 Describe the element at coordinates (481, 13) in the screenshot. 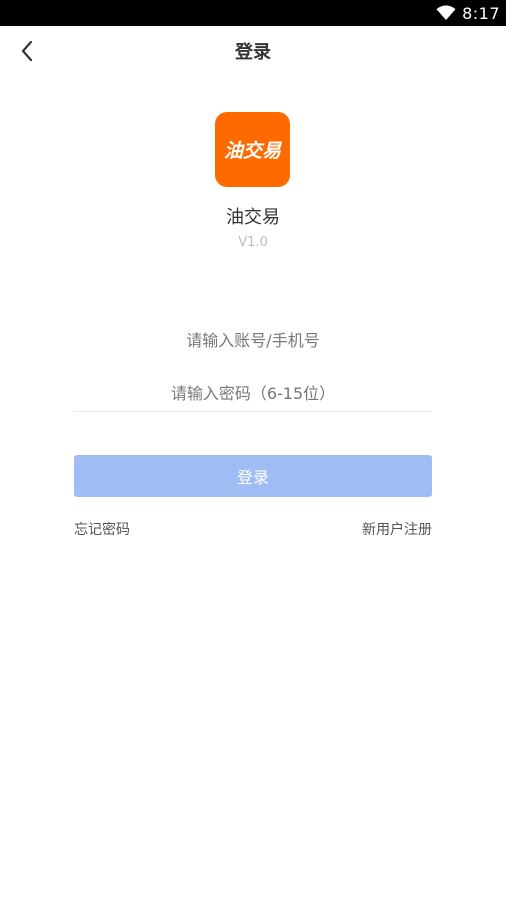

I see `status-time: 8:17` at that location.